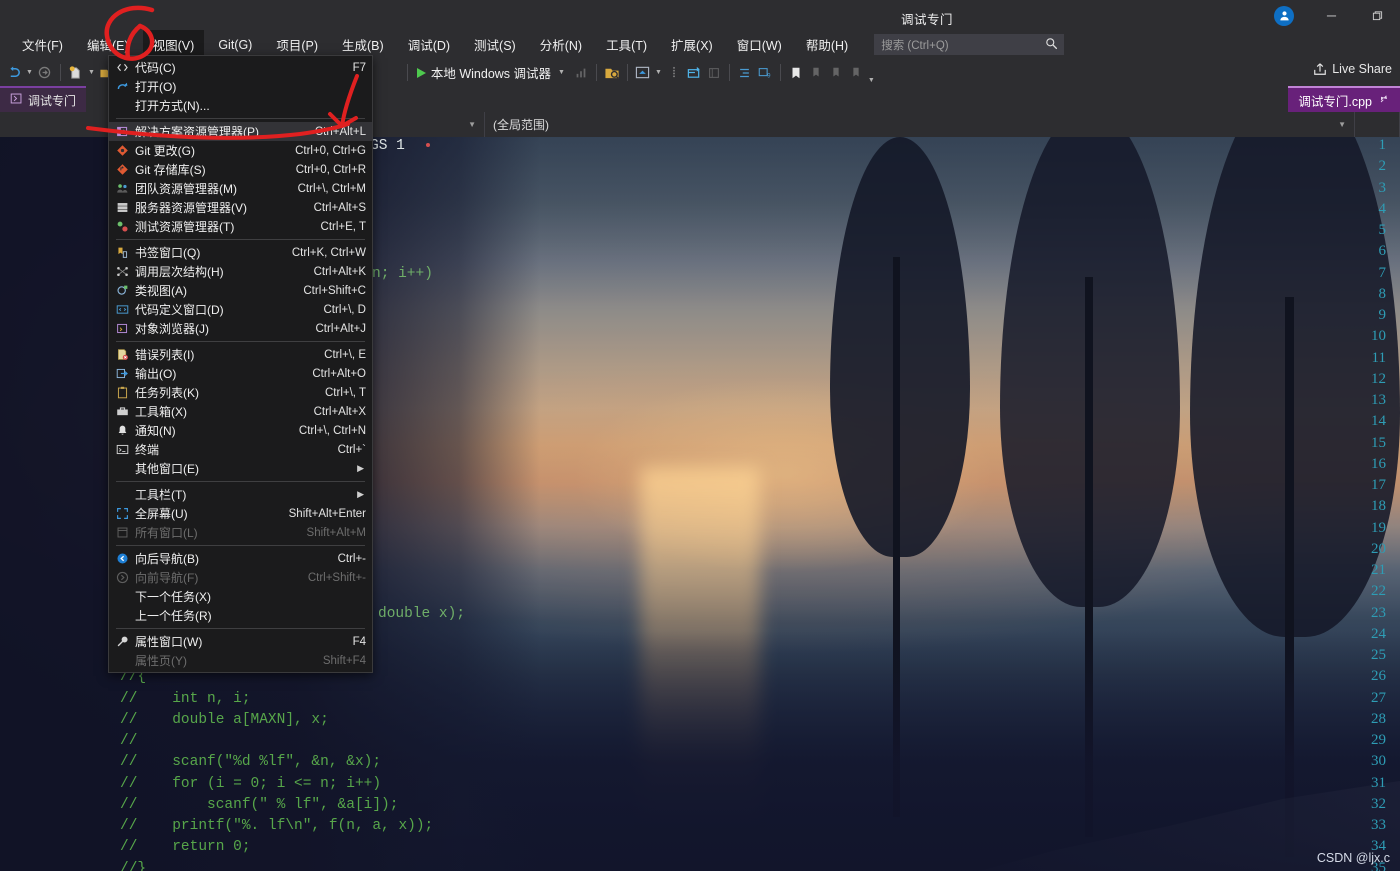  What do you see at coordinates (692, 44) in the screenshot?
I see `menu-extensions: 扩展(X)` at bounding box center [692, 44].